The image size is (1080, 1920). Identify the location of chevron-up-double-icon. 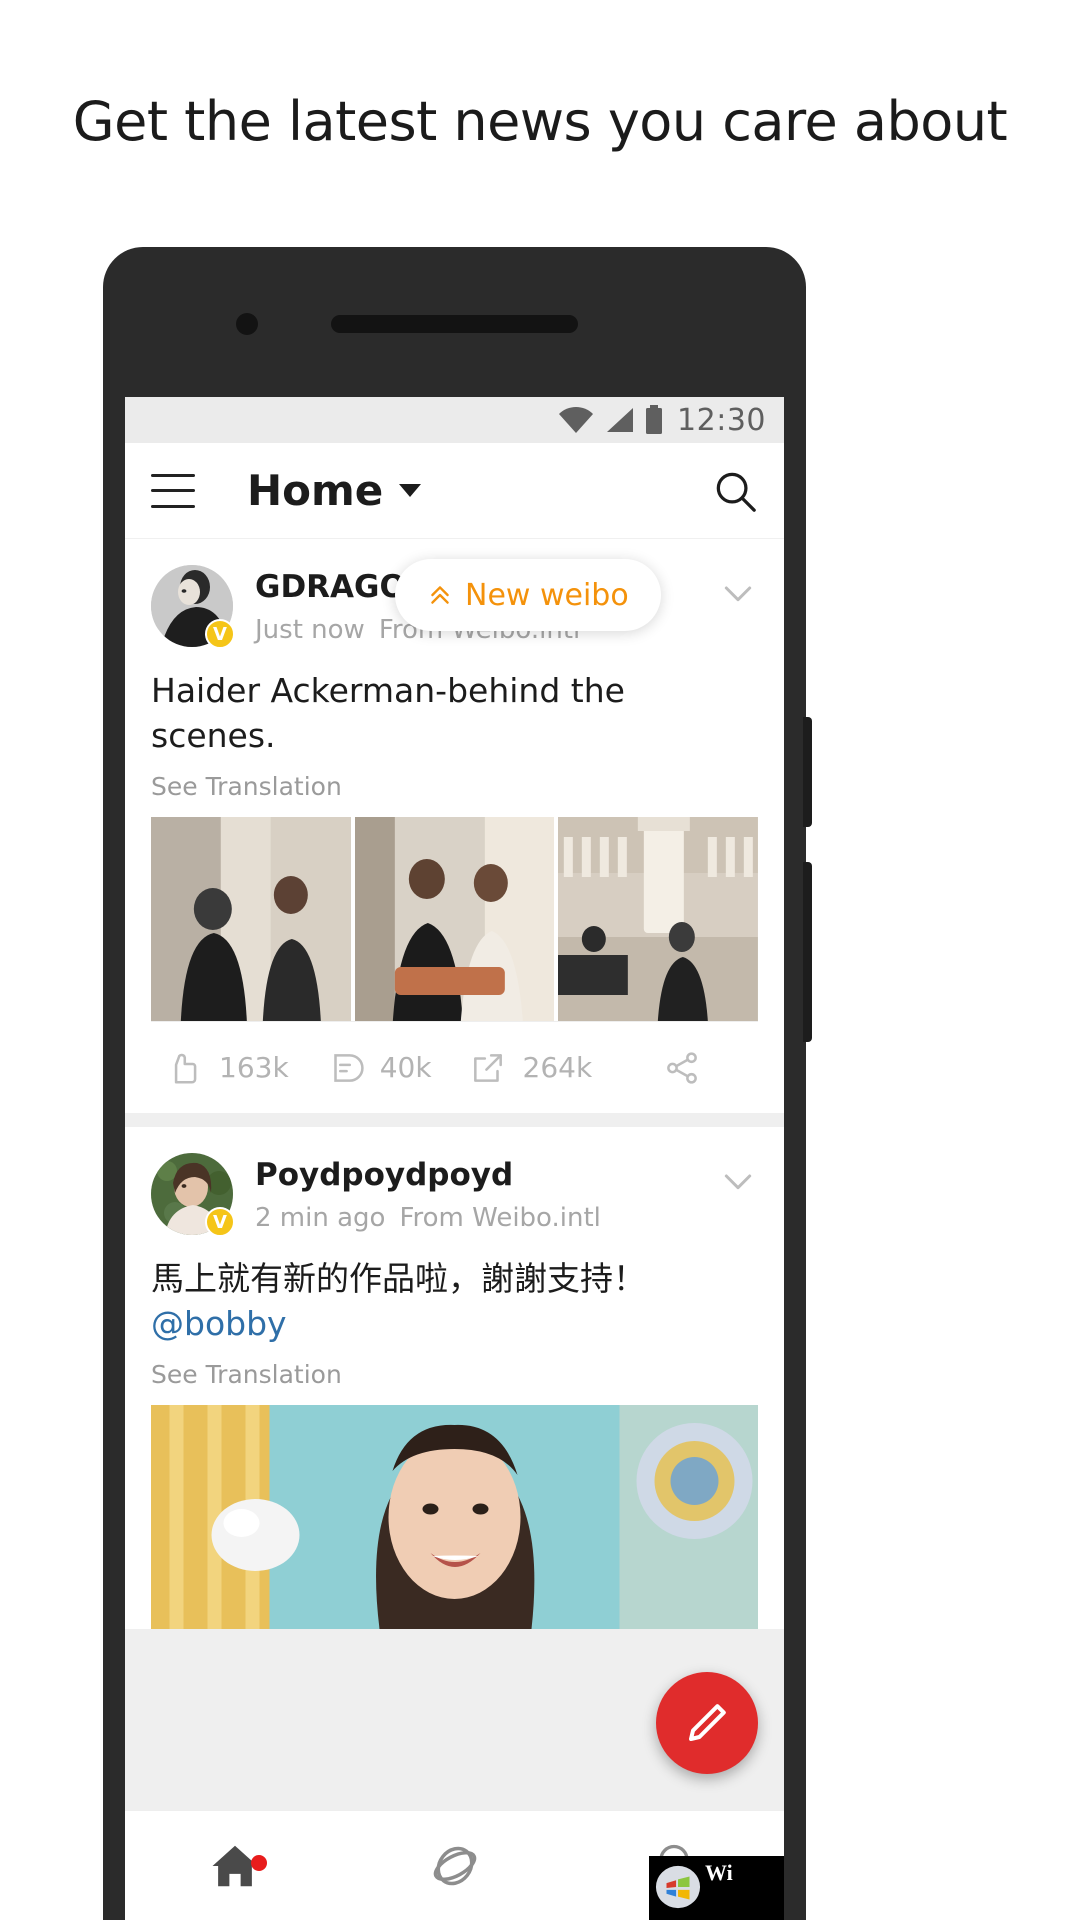
(440, 595).